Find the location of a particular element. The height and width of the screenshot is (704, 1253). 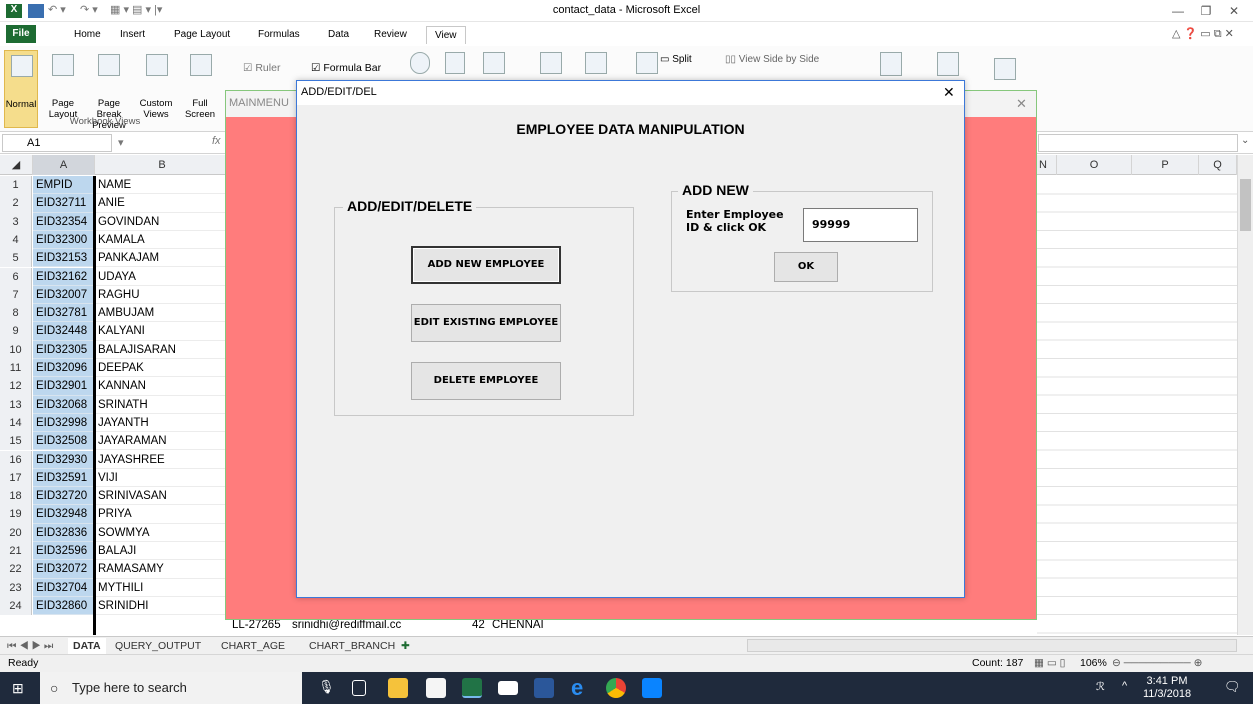

cell-empid: EID32948 is located at coordinates (64, 514).